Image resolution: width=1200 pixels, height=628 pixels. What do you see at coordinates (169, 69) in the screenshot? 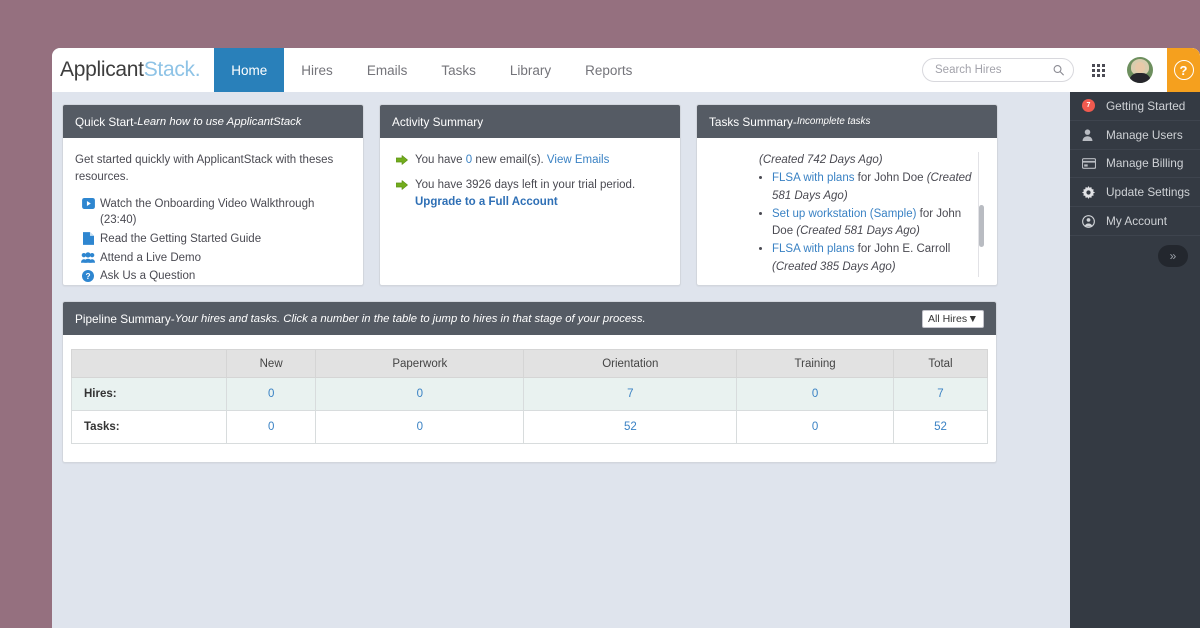
I see `logo-text-stack: Stack` at bounding box center [169, 69].